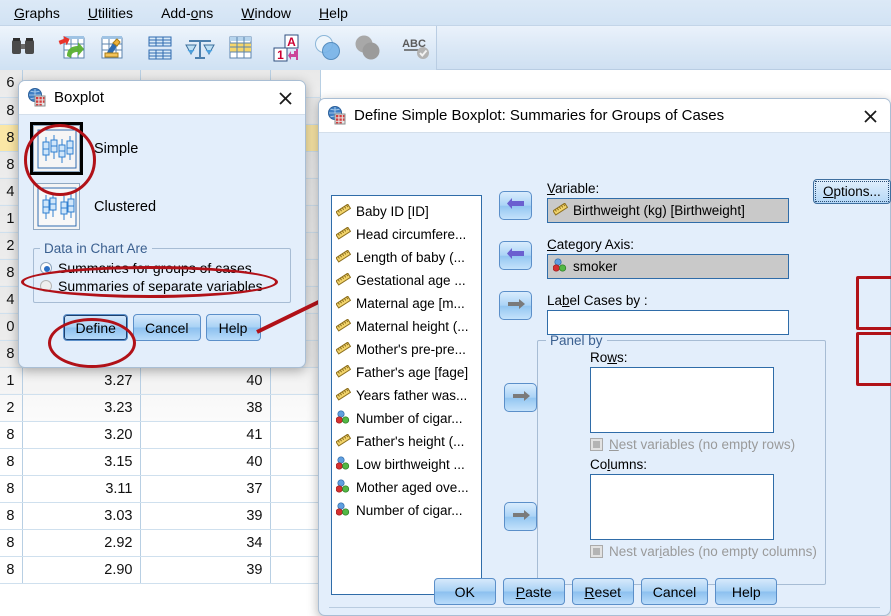  I want to click on menu-graphs: Graphs, so click(37, 13).